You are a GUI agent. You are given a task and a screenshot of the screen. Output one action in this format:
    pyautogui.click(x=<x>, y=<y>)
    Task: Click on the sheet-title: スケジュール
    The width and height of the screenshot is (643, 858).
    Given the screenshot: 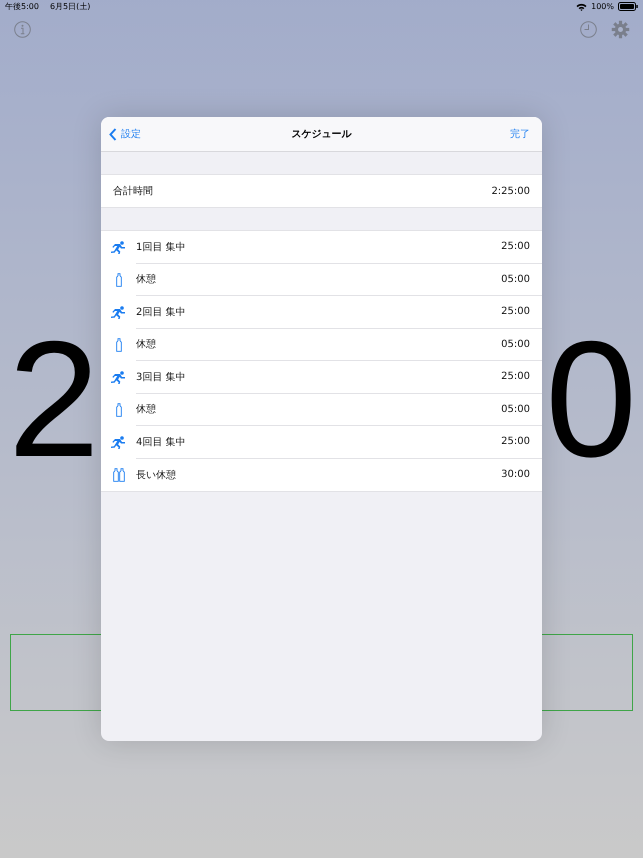 What is the action you would take?
    pyautogui.click(x=322, y=134)
    